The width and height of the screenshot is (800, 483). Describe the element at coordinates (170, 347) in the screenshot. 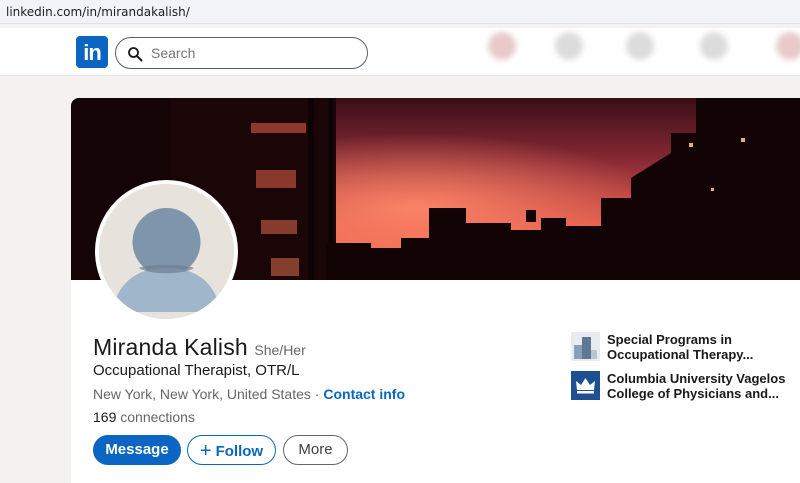

I see `profile-name: Miranda Kalish` at that location.